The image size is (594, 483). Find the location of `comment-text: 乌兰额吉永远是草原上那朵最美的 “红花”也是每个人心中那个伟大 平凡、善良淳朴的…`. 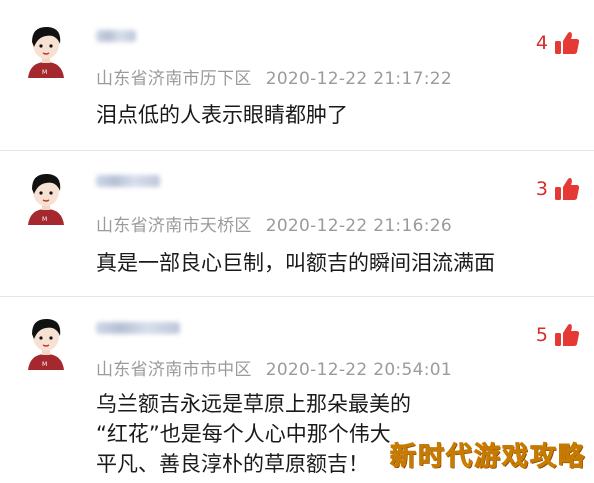

comment-text: 乌兰额吉永远是草原上那朵最美的 “红花”也是每个人心中那个伟大 平凡、善良淳朴的… is located at coordinates (253, 434).